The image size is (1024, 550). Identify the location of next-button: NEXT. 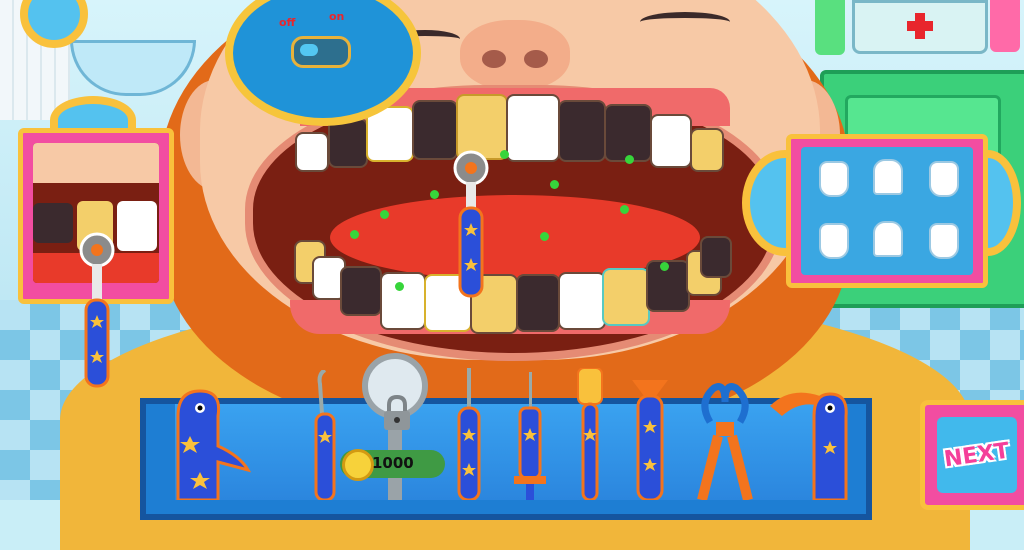
(972, 455).